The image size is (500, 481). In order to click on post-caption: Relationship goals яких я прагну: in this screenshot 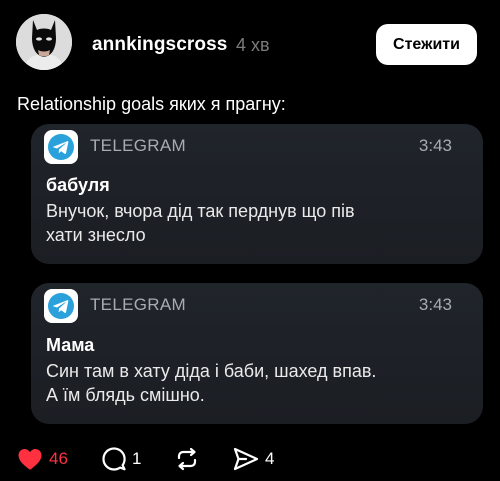, I will do `click(151, 104)`.